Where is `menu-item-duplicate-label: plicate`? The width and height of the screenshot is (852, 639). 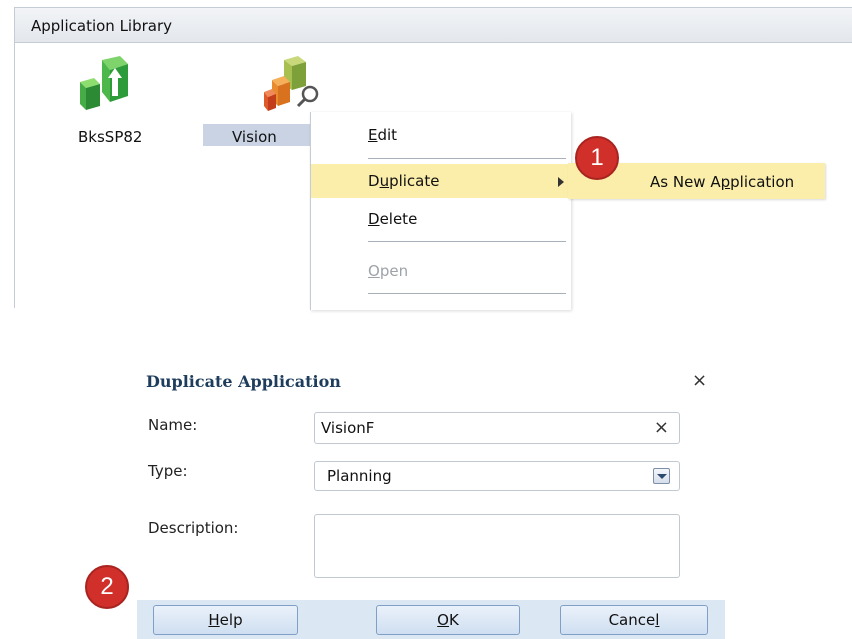
menu-item-duplicate-label: plicate is located at coordinates (414, 181).